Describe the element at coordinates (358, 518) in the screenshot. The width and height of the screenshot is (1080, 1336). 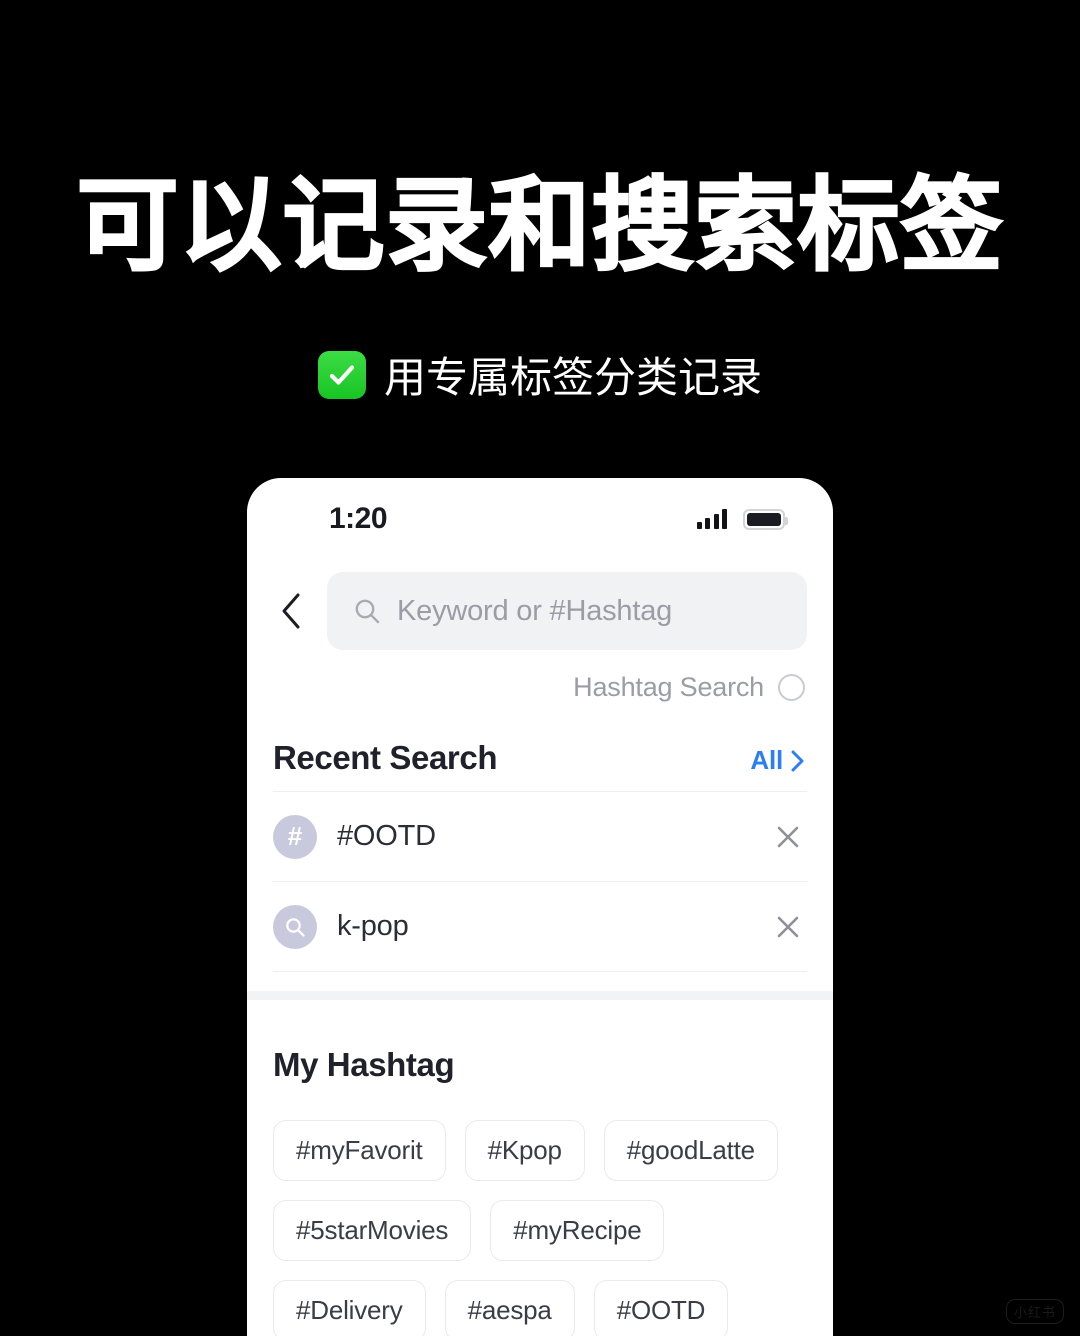
I see `status-bar-clock: 1:20` at that location.